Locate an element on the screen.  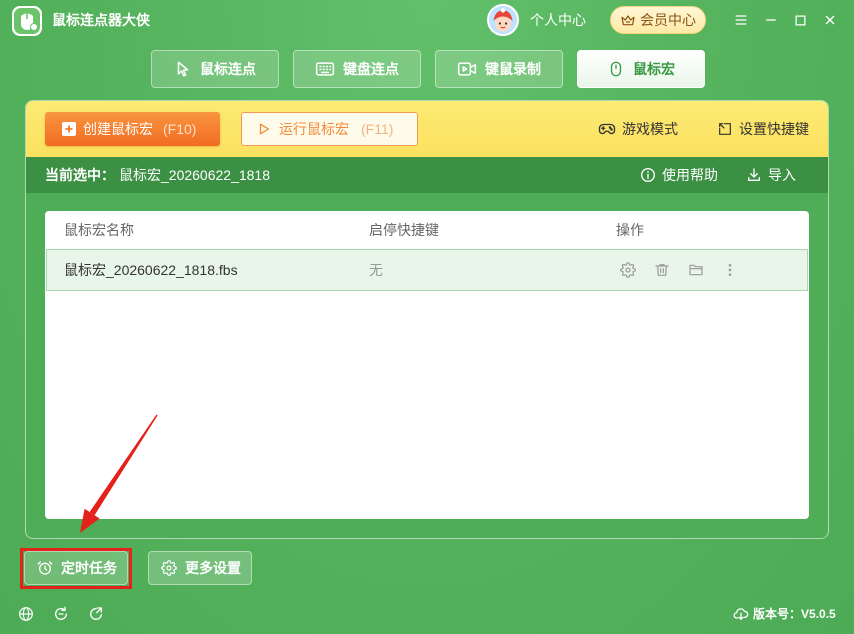
set-hotkey-button: 设置快捷键 is located at coordinates (763, 129).